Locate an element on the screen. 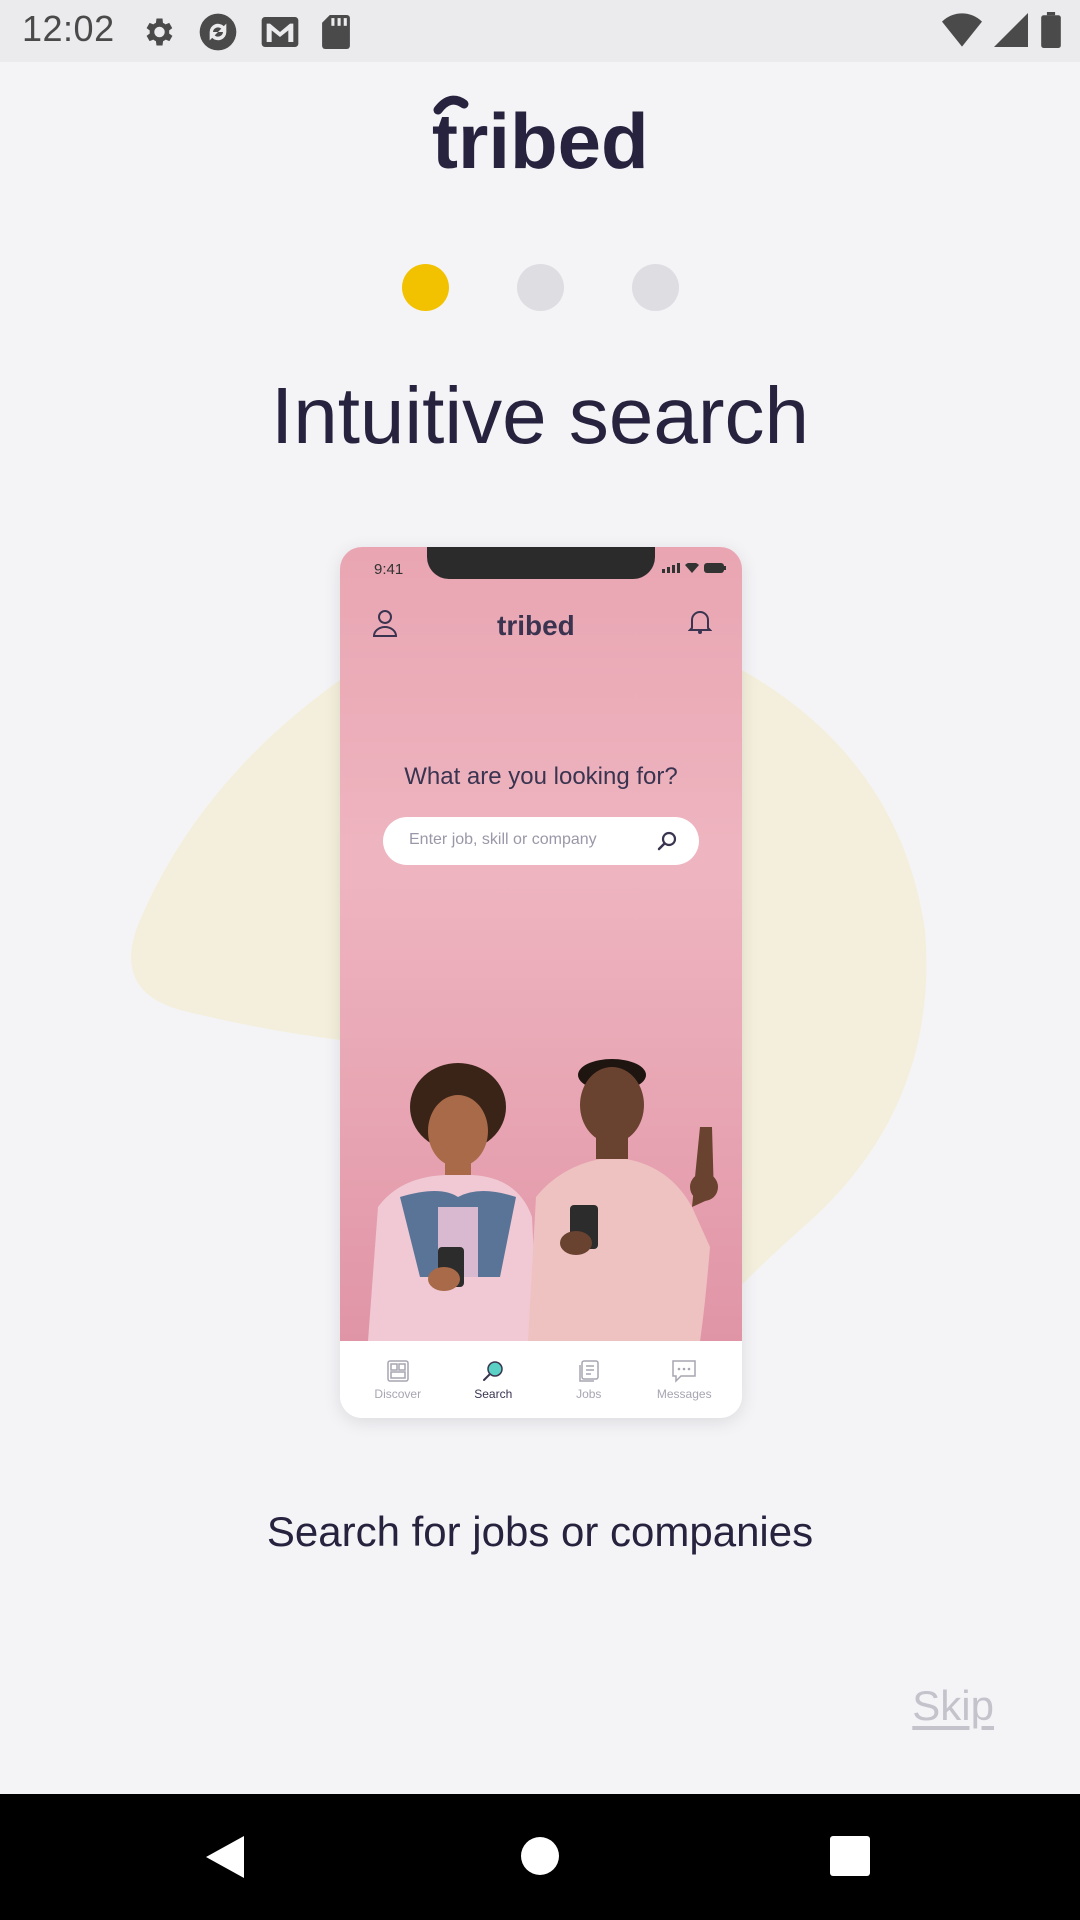 This screenshot has height=1920, width=1080. phone-logo: tribed is located at coordinates (541, 627).